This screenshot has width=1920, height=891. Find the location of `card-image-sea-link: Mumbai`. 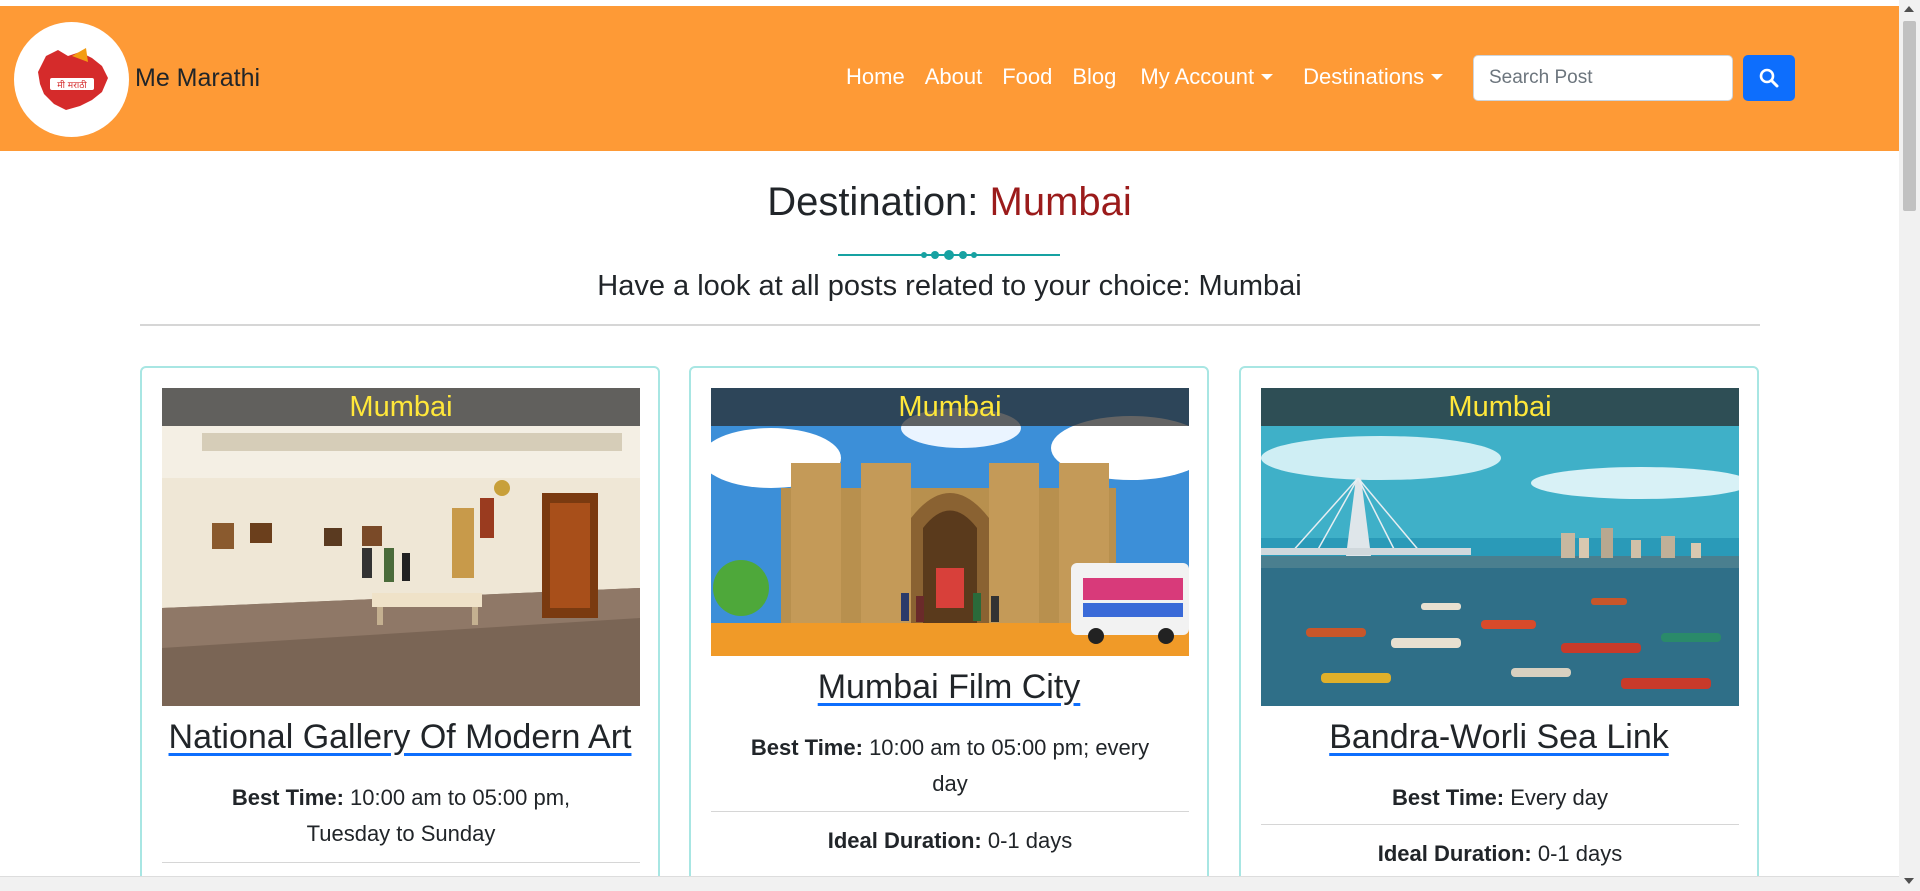

card-image-sea-link: Mumbai is located at coordinates (1500, 547).